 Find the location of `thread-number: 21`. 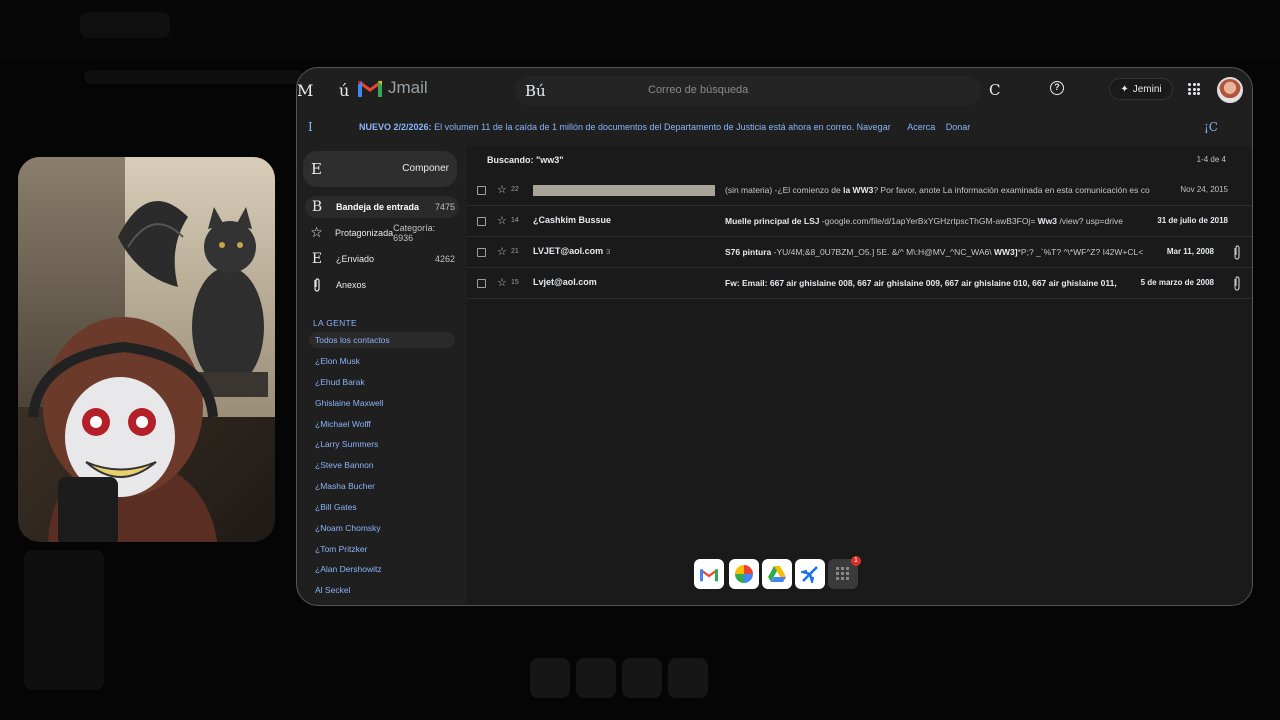

thread-number: 21 is located at coordinates (515, 251).